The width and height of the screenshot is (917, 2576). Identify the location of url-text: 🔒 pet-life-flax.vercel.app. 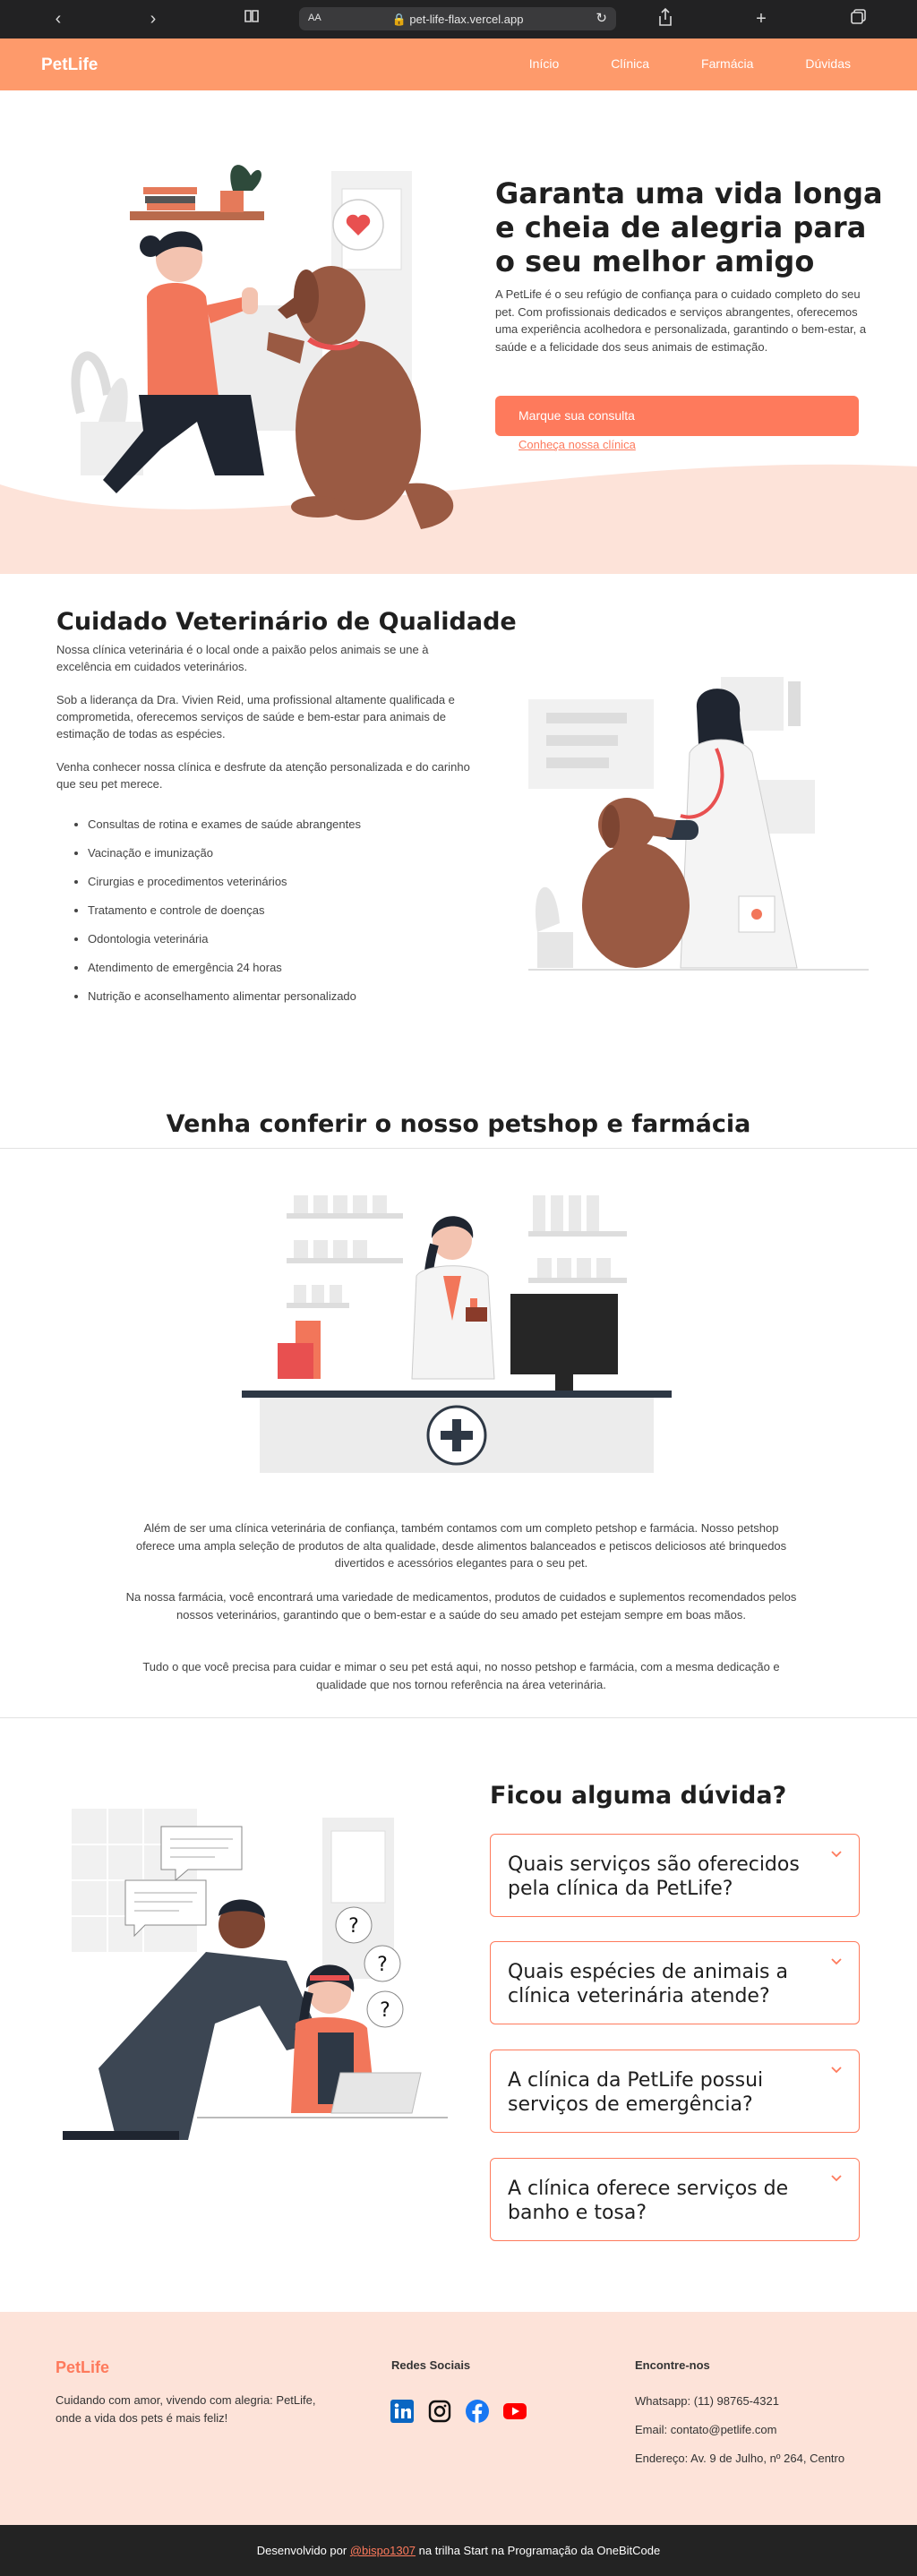
(457, 20).